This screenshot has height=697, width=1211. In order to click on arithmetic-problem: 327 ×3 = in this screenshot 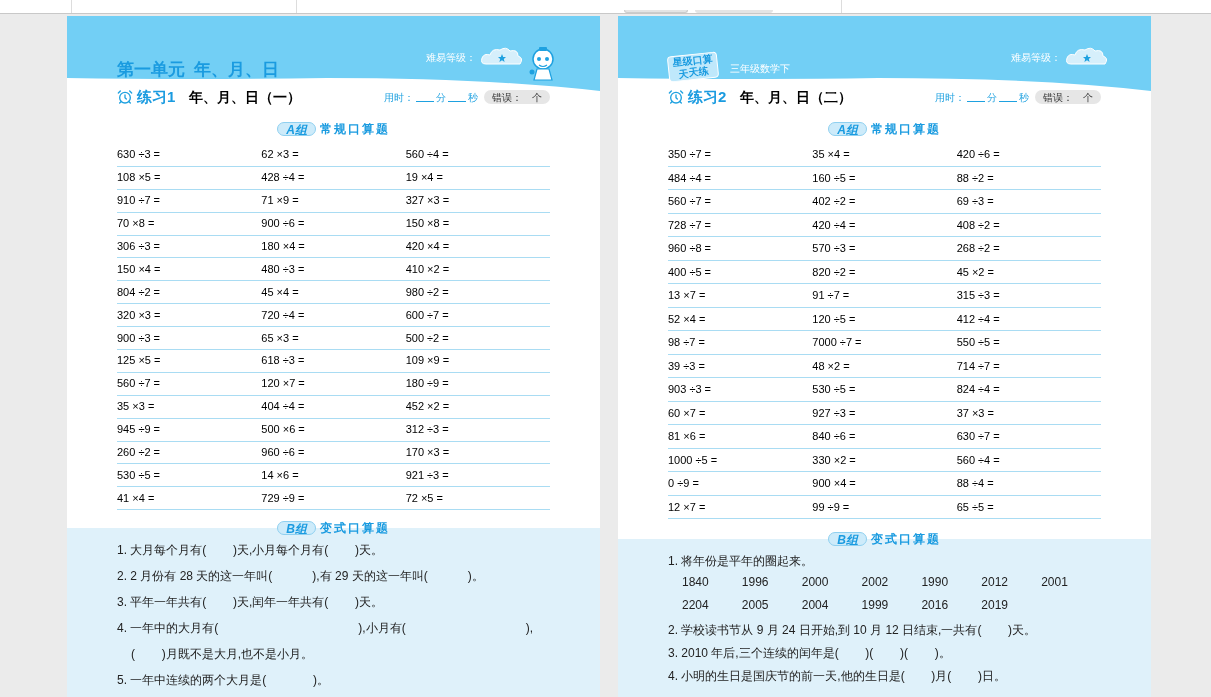, I will do `click(428, 201)`.